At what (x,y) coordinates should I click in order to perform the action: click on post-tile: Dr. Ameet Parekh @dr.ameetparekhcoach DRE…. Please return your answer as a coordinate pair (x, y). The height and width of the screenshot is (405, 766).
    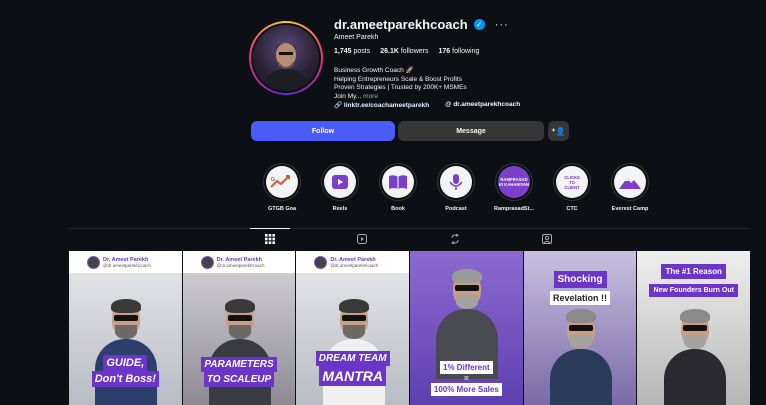
    Looking at the image, I should click on (353, 328).